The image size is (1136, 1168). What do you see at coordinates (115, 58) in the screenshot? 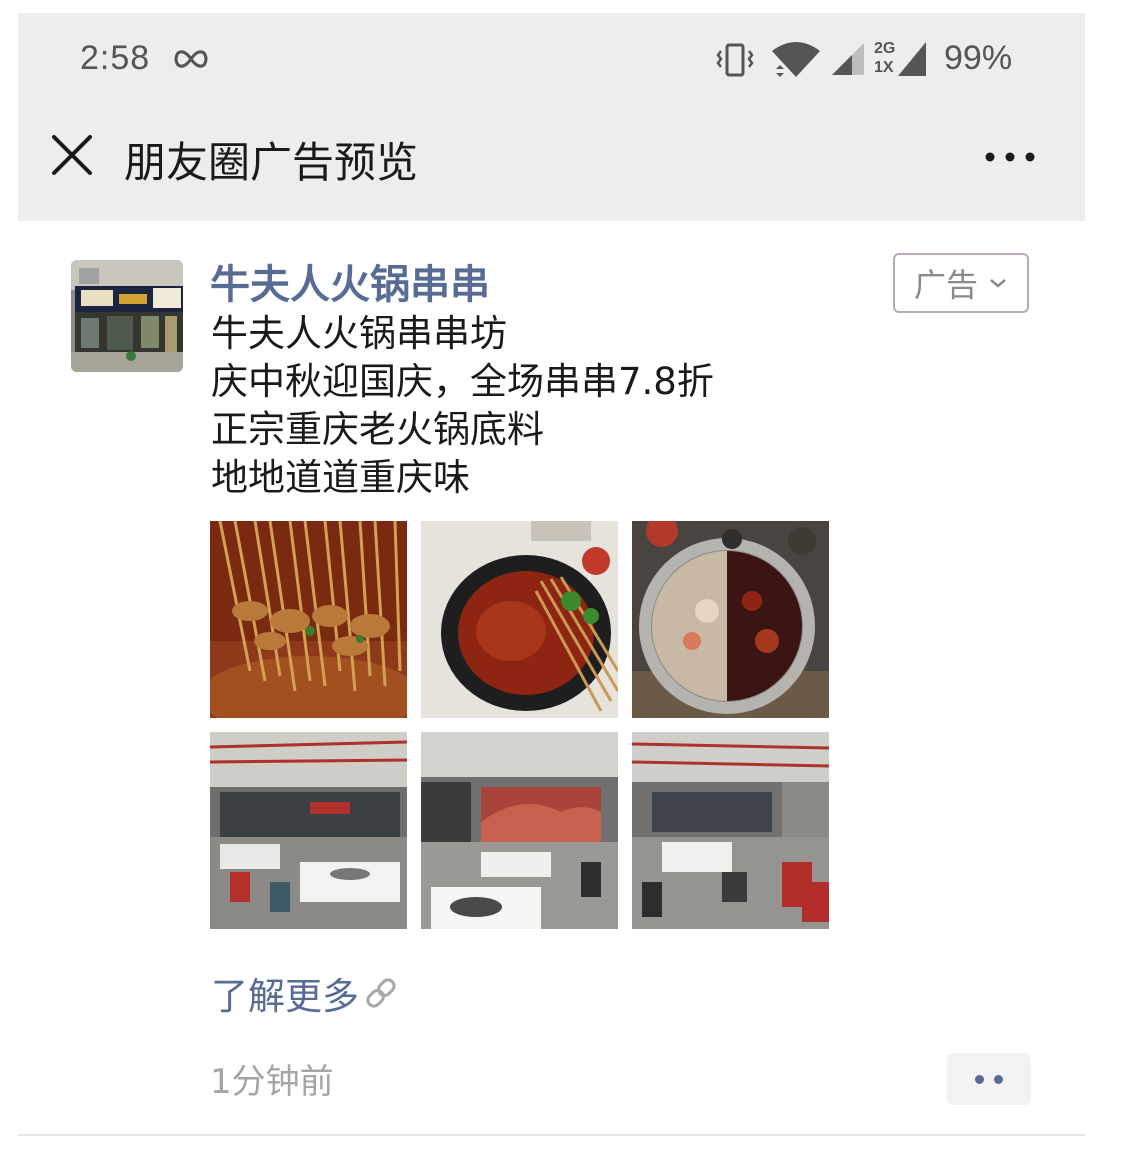
I see `status-time: 2:58` at bounding box center [115, 58].